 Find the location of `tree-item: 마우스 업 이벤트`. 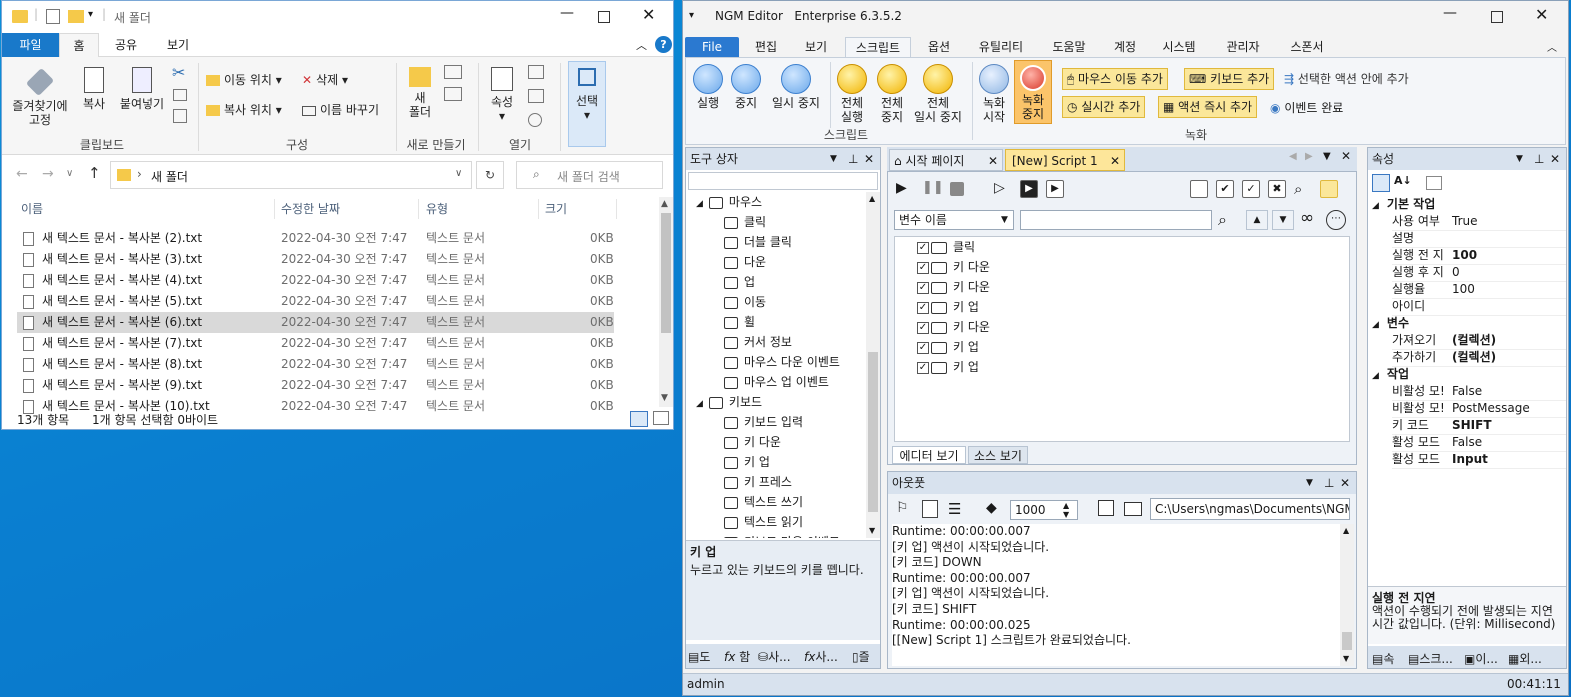

tree-item: 마우스 업 이벤트 is located at coordinates (776, 382).